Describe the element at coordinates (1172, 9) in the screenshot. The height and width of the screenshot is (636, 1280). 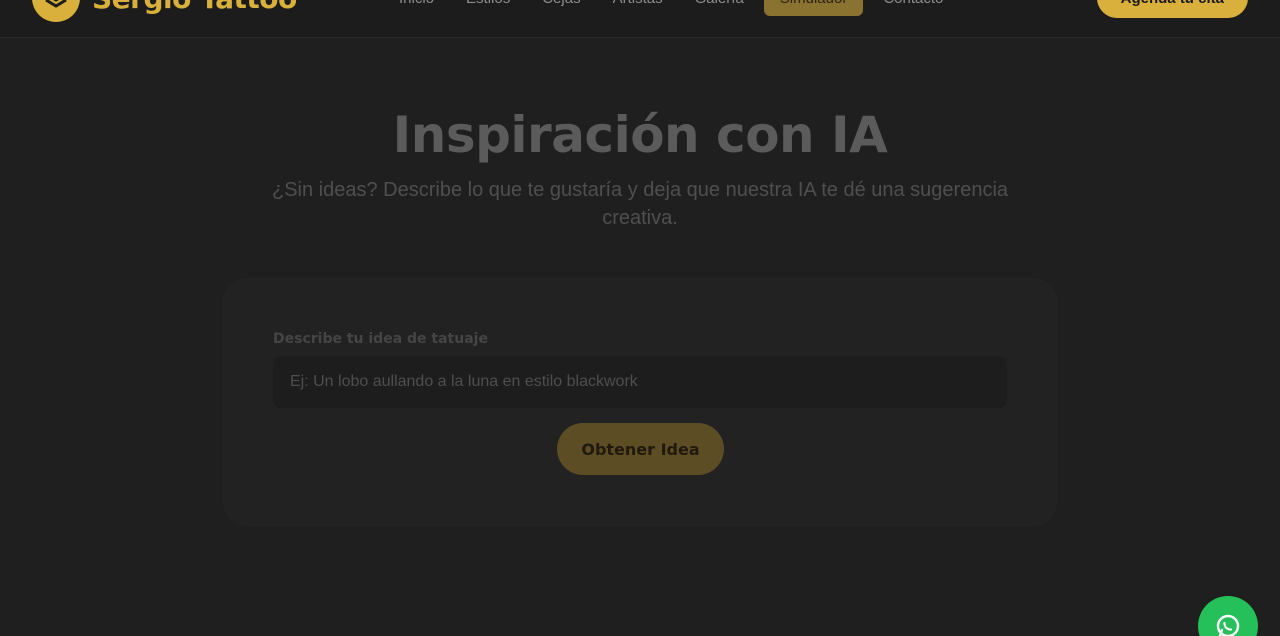
I see `book-appointment-button: Agenda tu cita` at that location.